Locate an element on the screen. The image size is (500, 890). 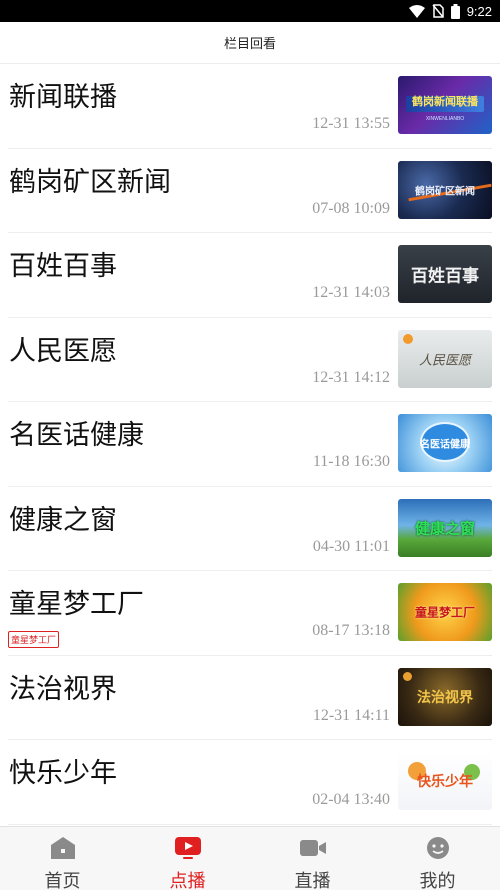
thumbnail-text: 鹤岗新闻联播 is located at coordinates (445, 101).